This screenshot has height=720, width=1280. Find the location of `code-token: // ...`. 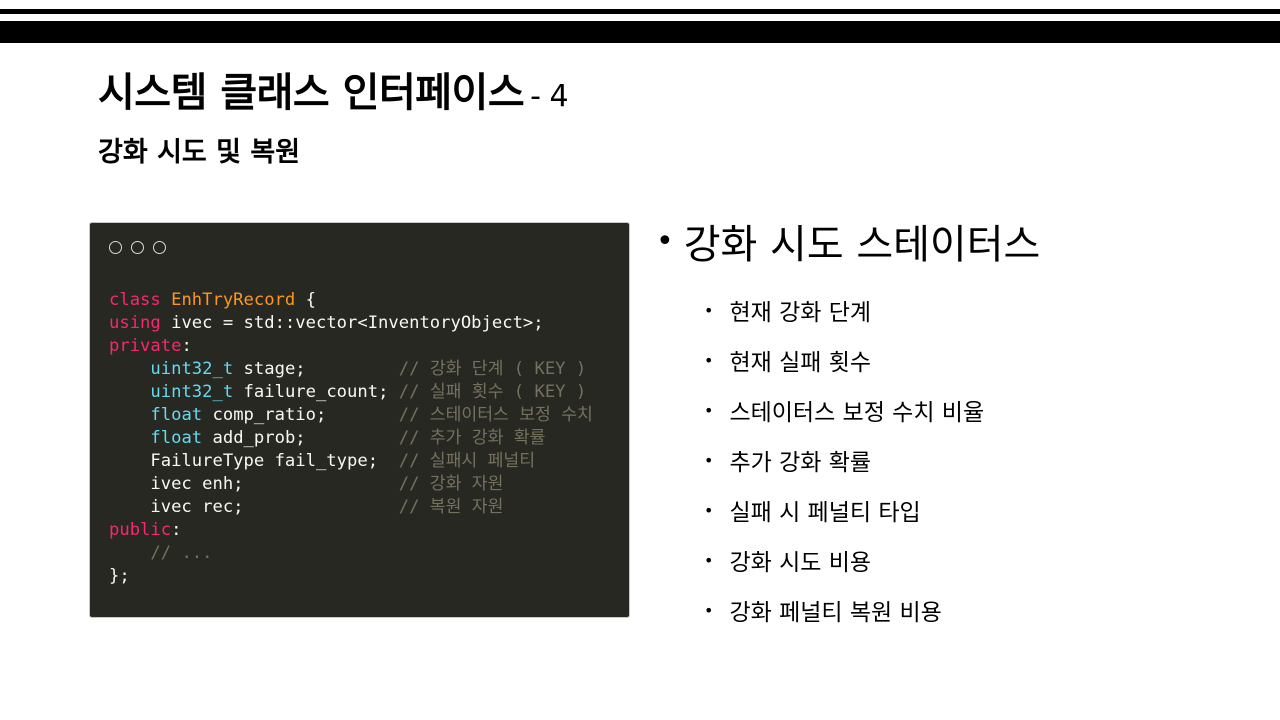

code-token: // ... is located at coordinates (181, 553).